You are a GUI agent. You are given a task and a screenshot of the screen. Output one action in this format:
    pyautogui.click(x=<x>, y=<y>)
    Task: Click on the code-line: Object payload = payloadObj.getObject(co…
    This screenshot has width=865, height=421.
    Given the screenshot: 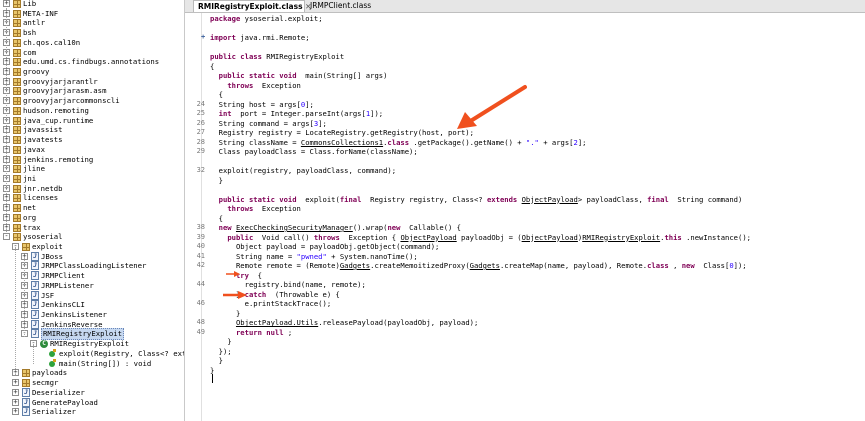 What is the action you would take?
    pyautogui.click(x=324, y=246)
    